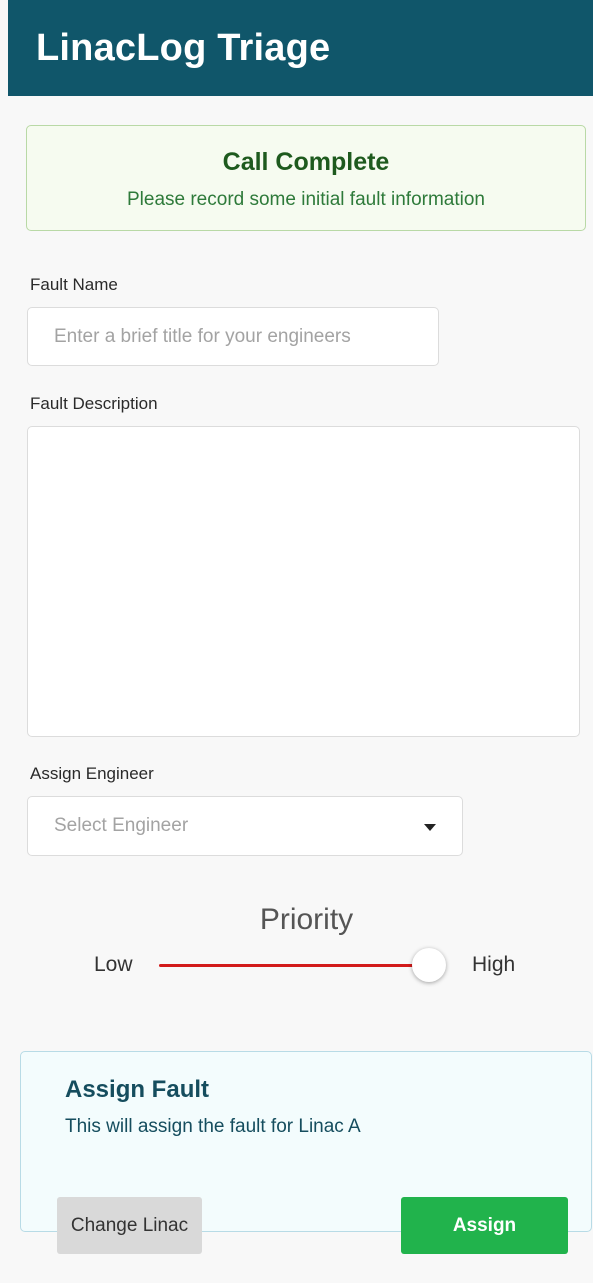 Image resolution: width=593 pixels, height=1283 pixels. I want to click on caret-down-icon, so click(430, 827).